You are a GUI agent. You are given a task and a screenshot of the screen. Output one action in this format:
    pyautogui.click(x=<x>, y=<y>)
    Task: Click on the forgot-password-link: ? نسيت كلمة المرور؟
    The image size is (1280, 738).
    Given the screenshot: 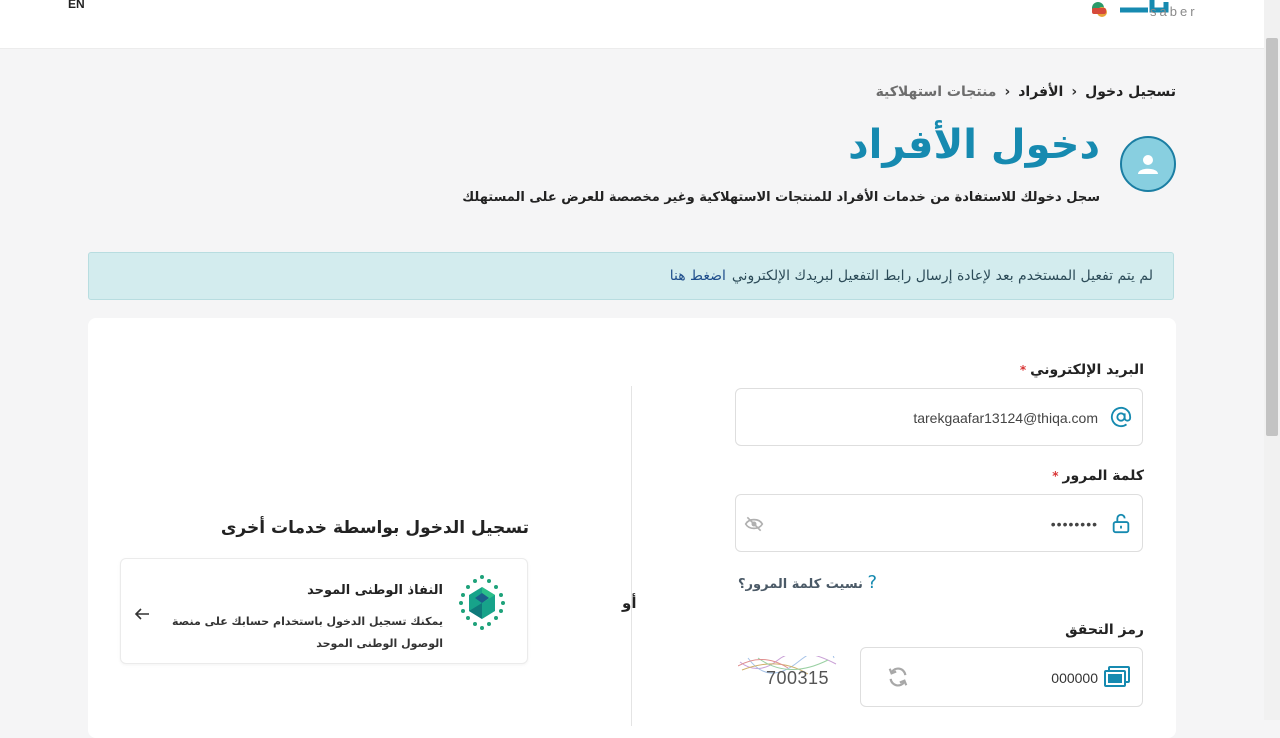 What is the action you would take?
    pyautogui.click(x=807, y=582)
    